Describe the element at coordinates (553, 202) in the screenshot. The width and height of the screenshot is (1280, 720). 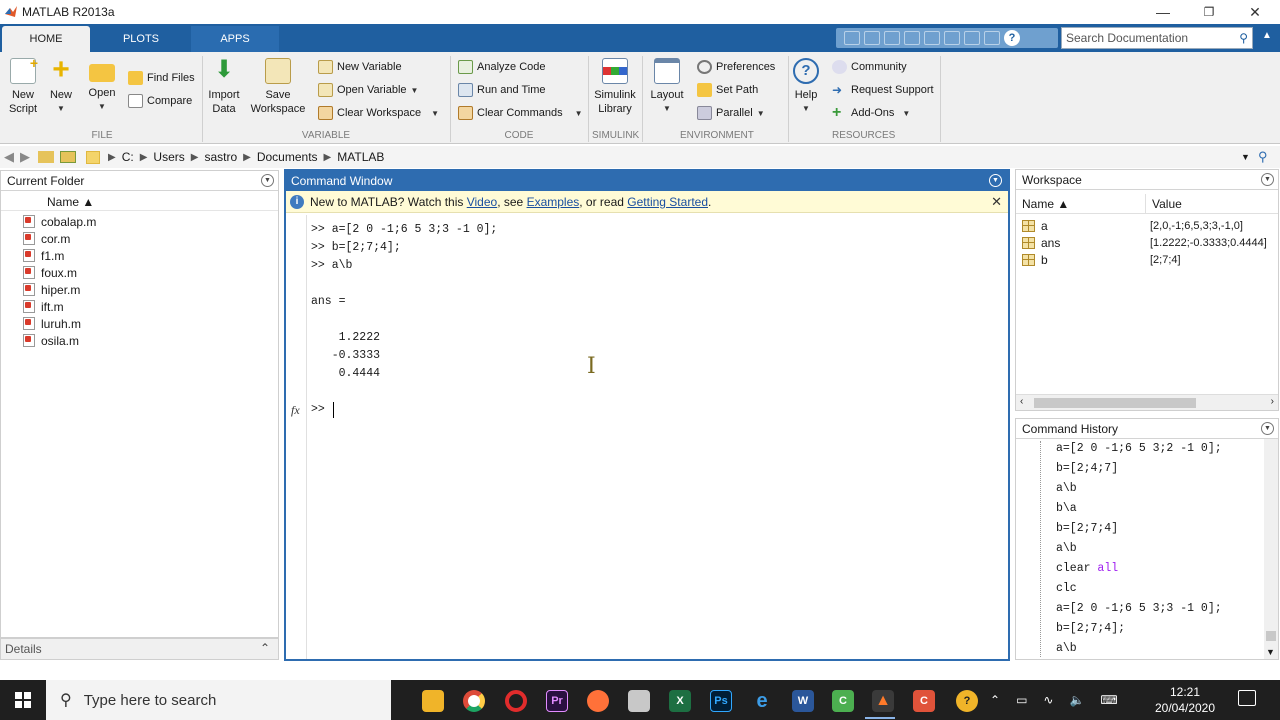
I see `examples-link: Examples` at that location.